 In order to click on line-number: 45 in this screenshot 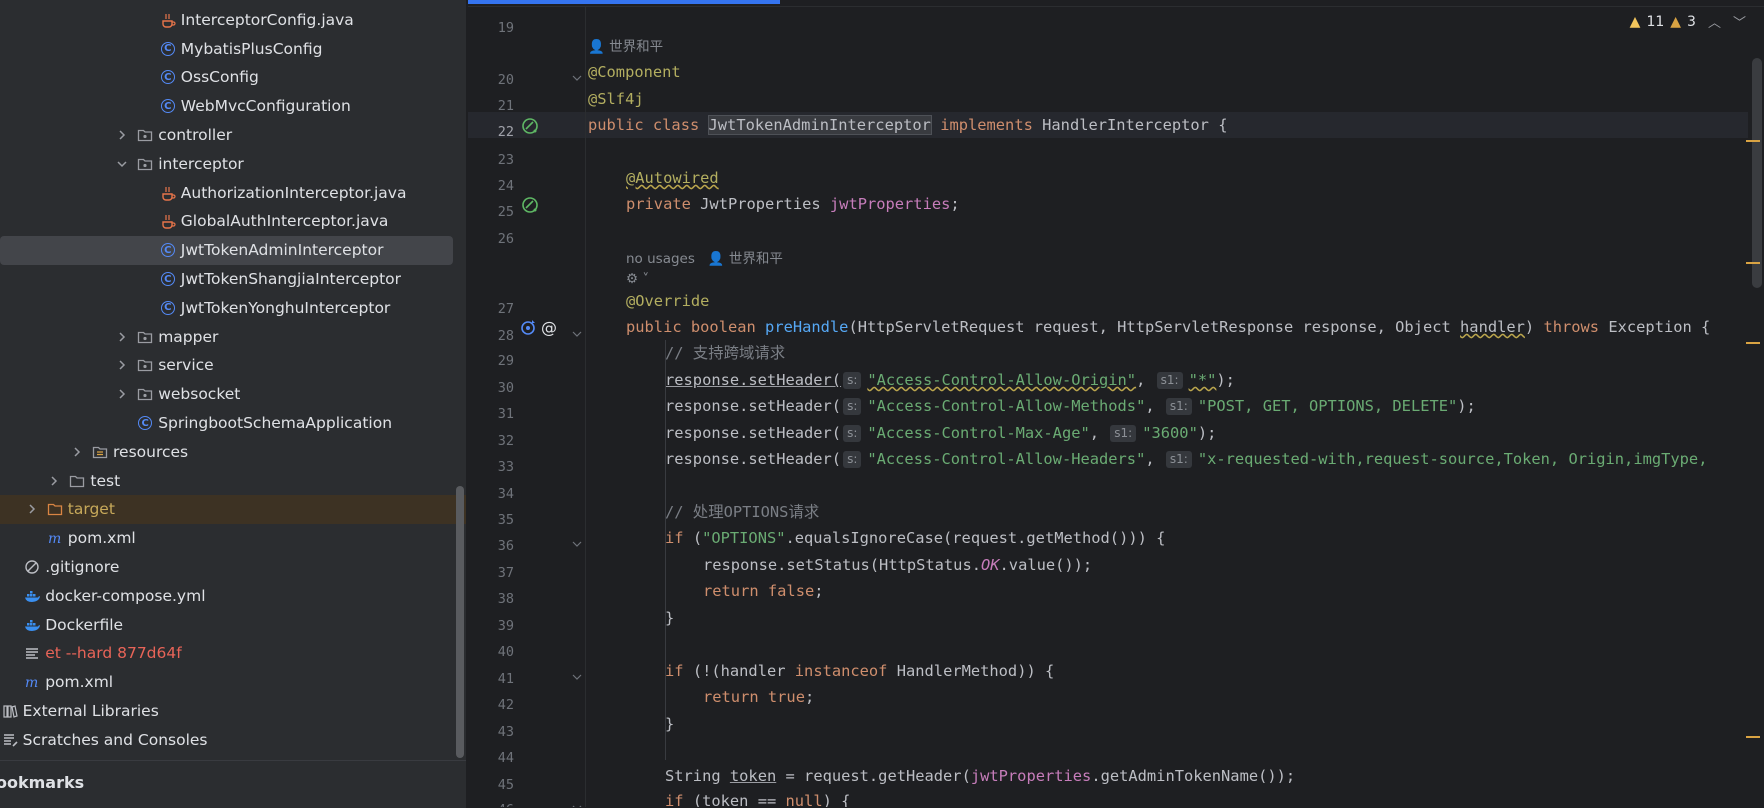, I will do `click(491, 785)`.